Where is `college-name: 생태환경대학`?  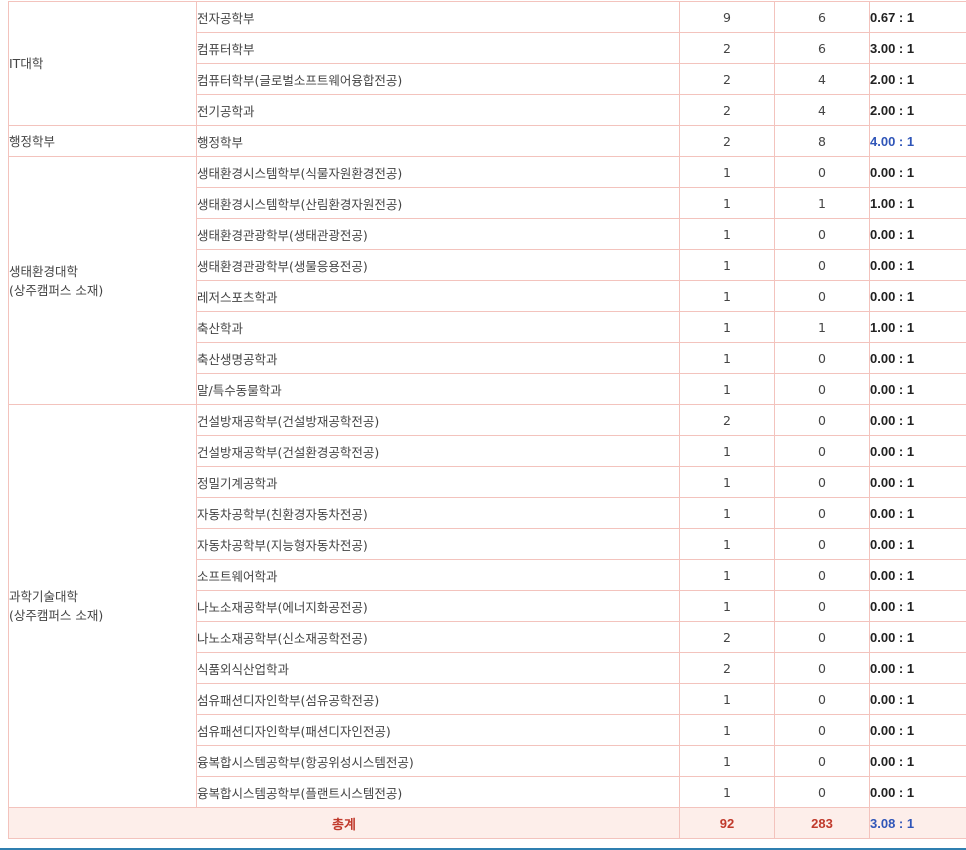
college-name: 생태환경대학 is located at coordinates (44, 271).